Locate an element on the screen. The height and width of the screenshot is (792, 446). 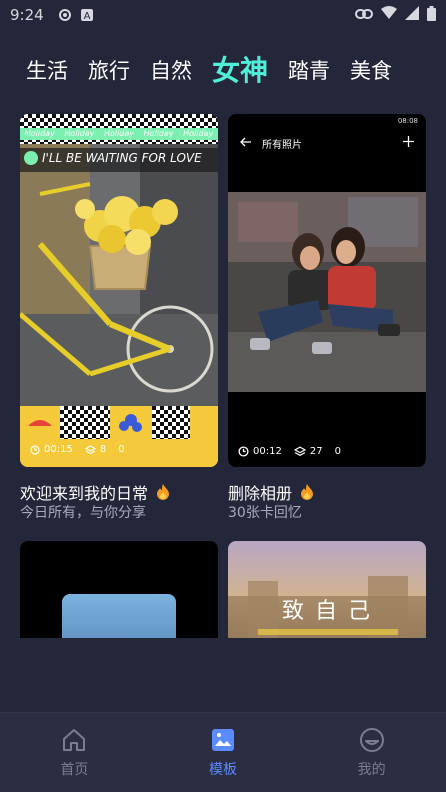
holiday-banner: Holiday Holiday Holiday Holiday Holiday is located at coordinates (119, 135).